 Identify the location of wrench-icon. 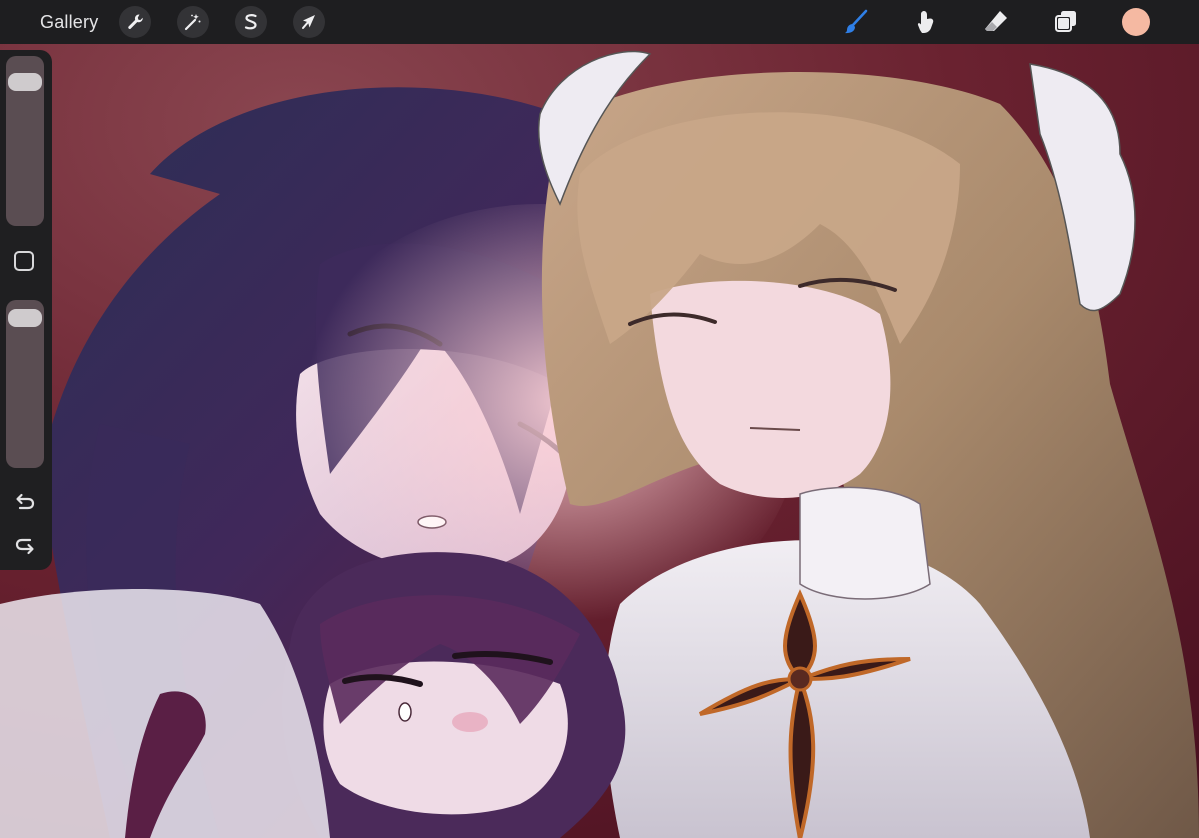
(135, 22).